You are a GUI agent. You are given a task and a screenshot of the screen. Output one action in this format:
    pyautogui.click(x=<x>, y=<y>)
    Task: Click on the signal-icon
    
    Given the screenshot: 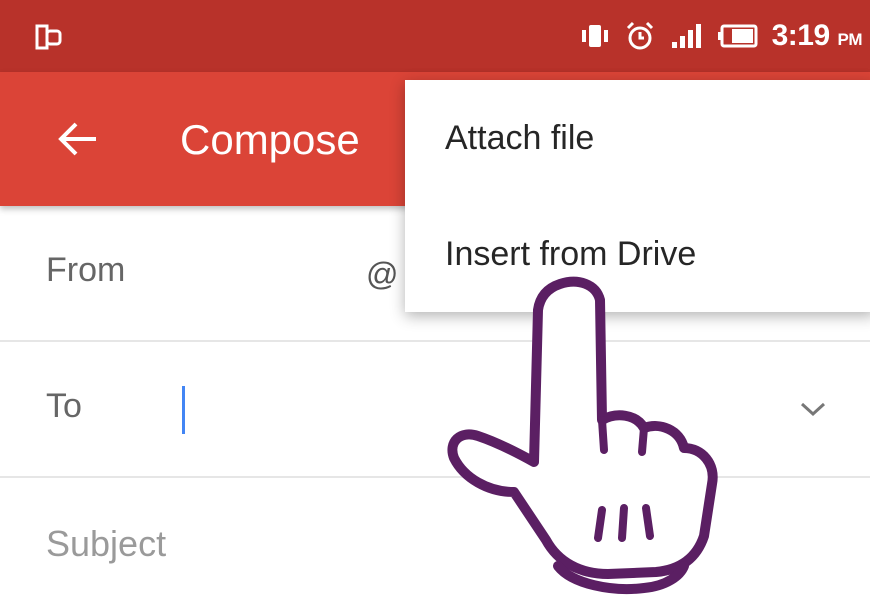 What is the action you would take?
    pyautogui.click(x=686, y=36)
    